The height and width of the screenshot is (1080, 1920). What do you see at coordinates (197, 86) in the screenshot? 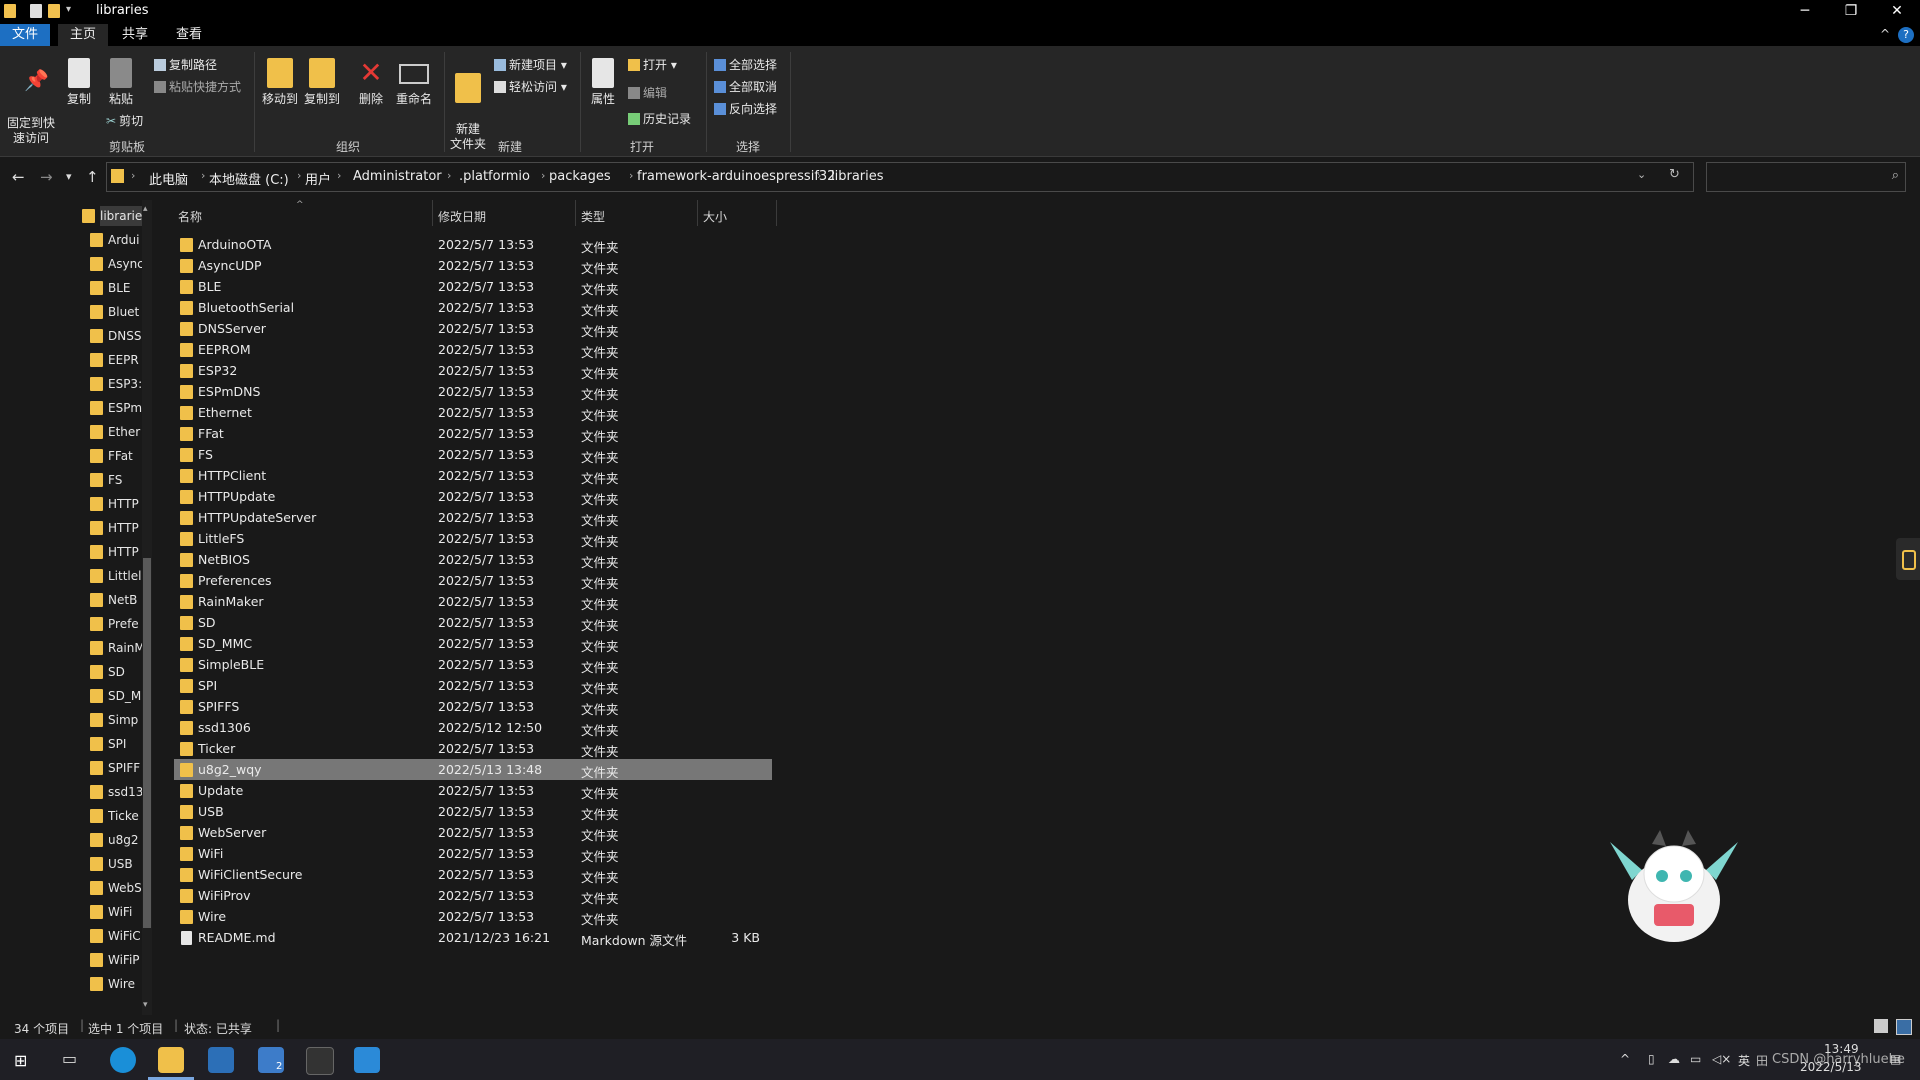
I see `paste-shortcut-button: 粘贴快捷方式` at bounding box center [197, 86].